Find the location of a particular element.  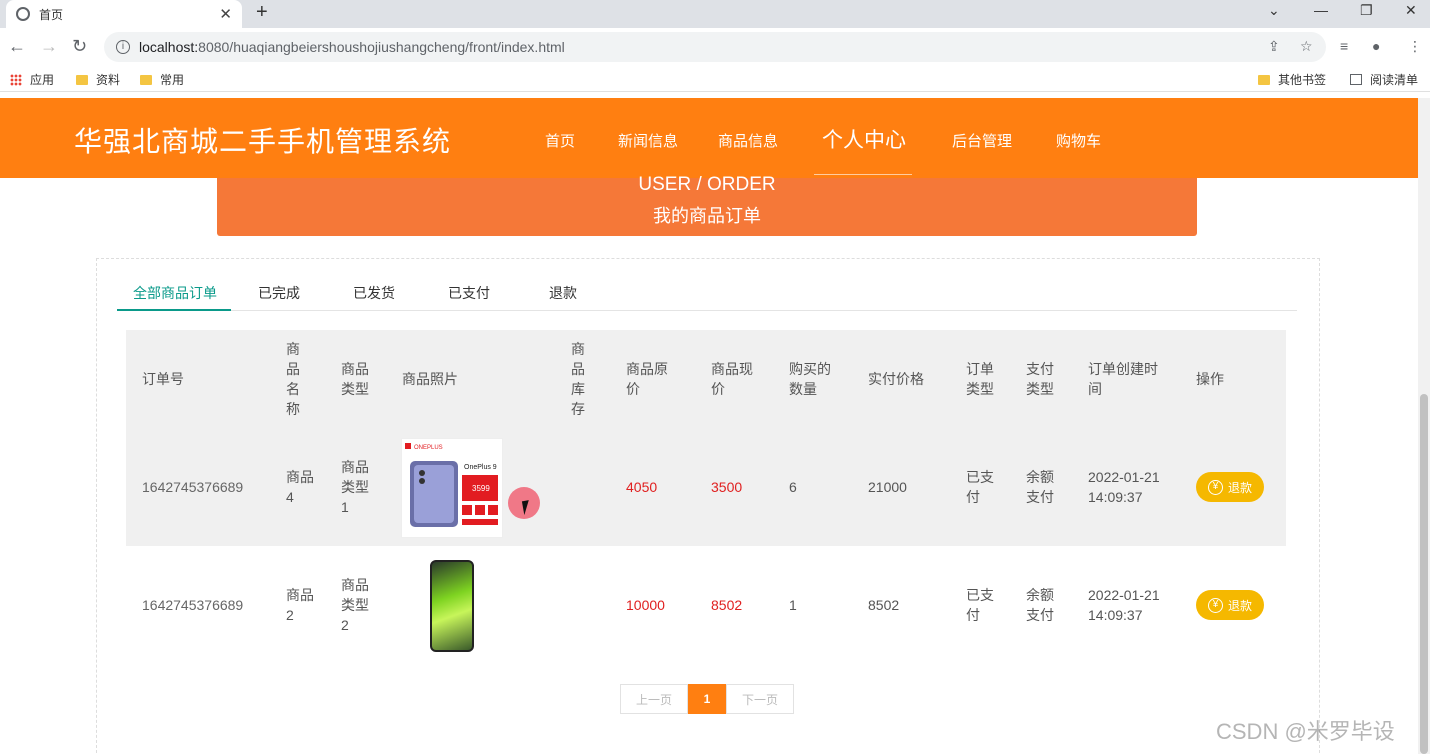

page-1-button: 1 is located at coordinates (707, 699).